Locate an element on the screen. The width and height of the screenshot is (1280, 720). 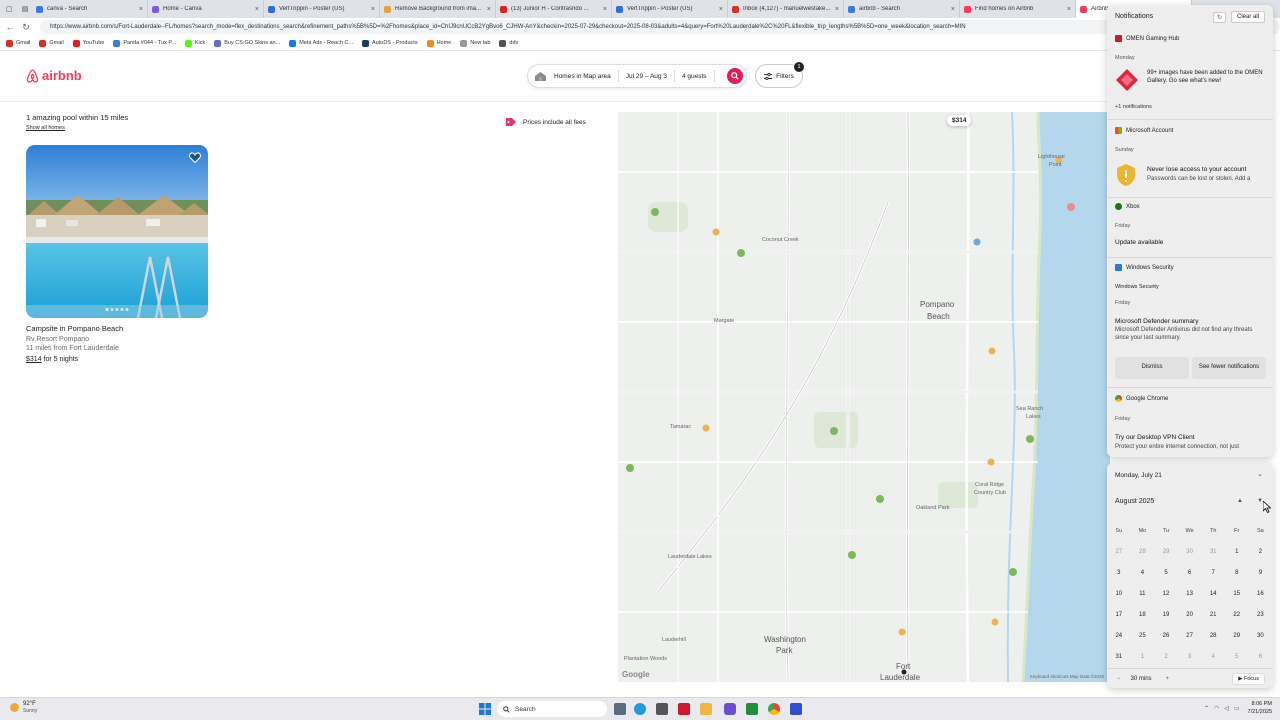
bookmark-item: Home is located at coordinates (438, 43).